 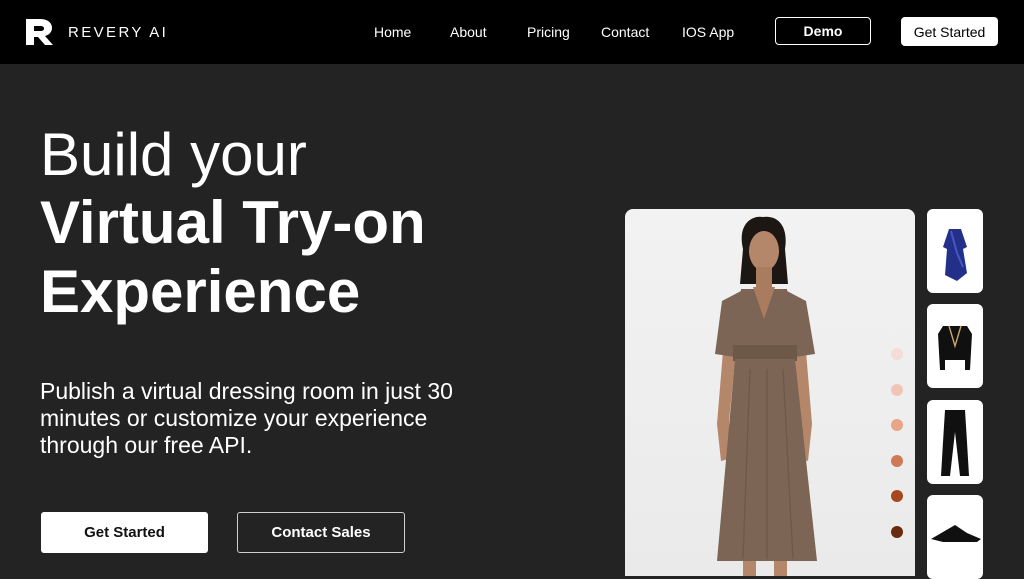 What do you see at coordinates (955, 255) in the screenshot?
I see `blue-dress-icon` at bounding box center [955, 255].